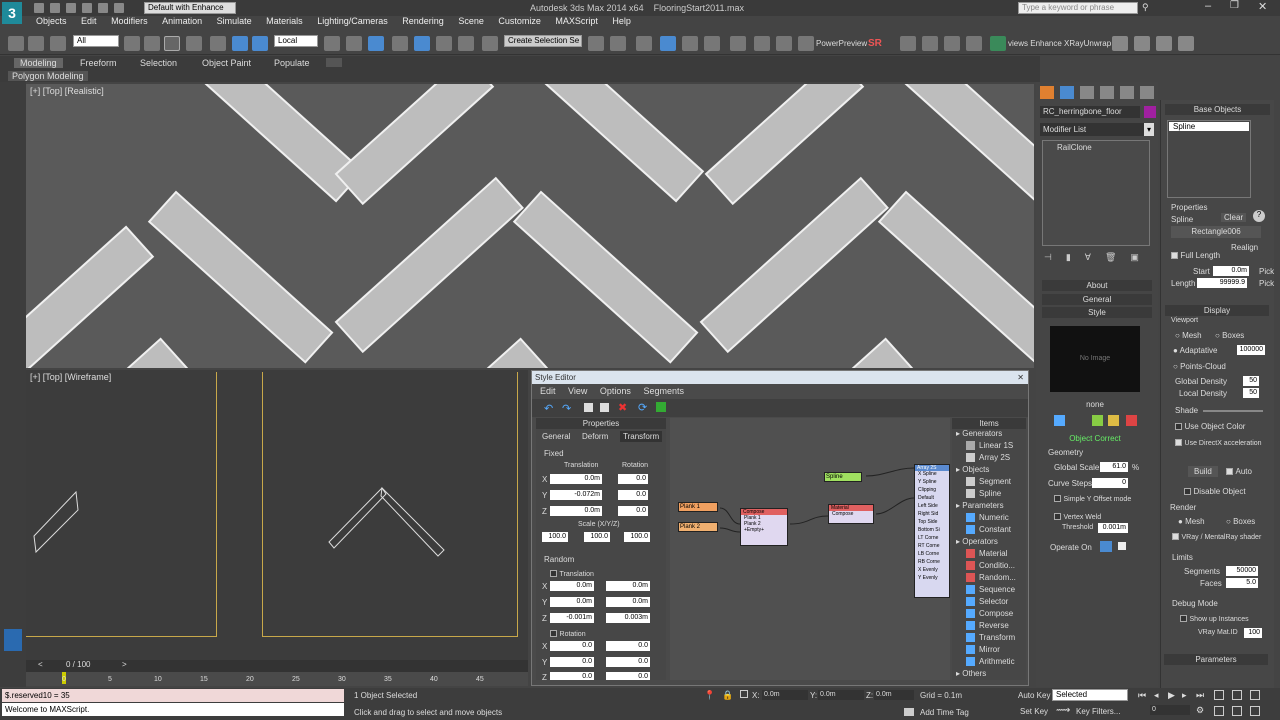  Describe the element at coordinates (894, 695) in the screenshot. I see `z-coordinate: 0.0m` at that location.